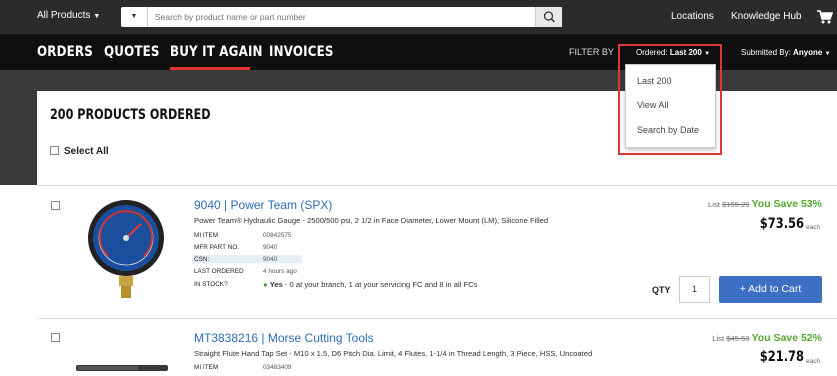 The width and height of the screenshot is (837, 376). I want to click on meta-label: CSN:, so click(202, 259).